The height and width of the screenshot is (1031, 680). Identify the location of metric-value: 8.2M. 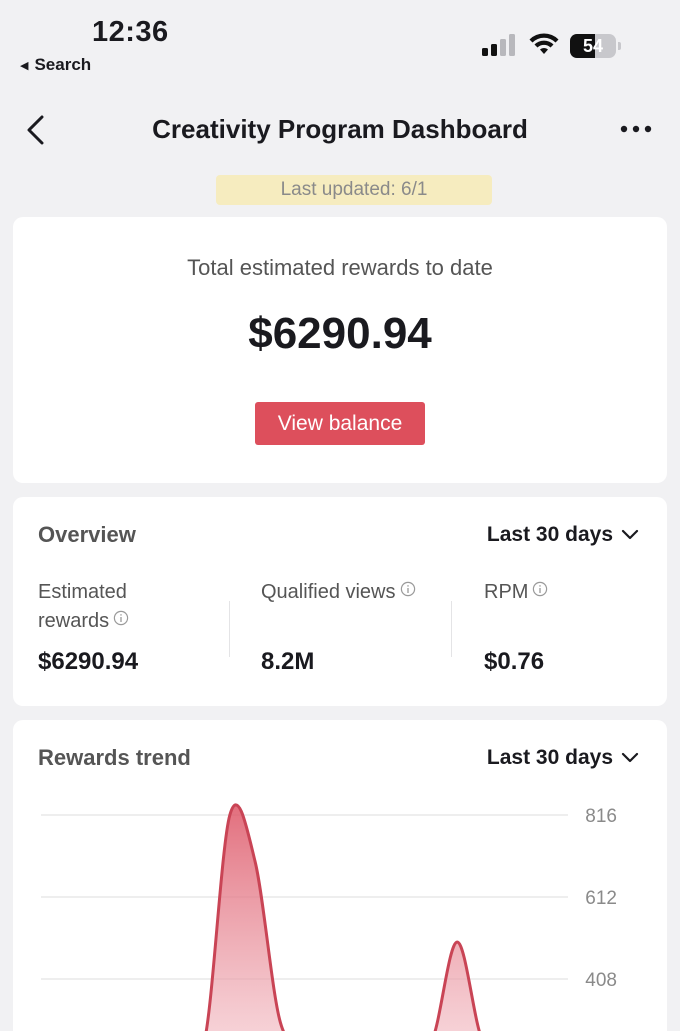
(288, 661).